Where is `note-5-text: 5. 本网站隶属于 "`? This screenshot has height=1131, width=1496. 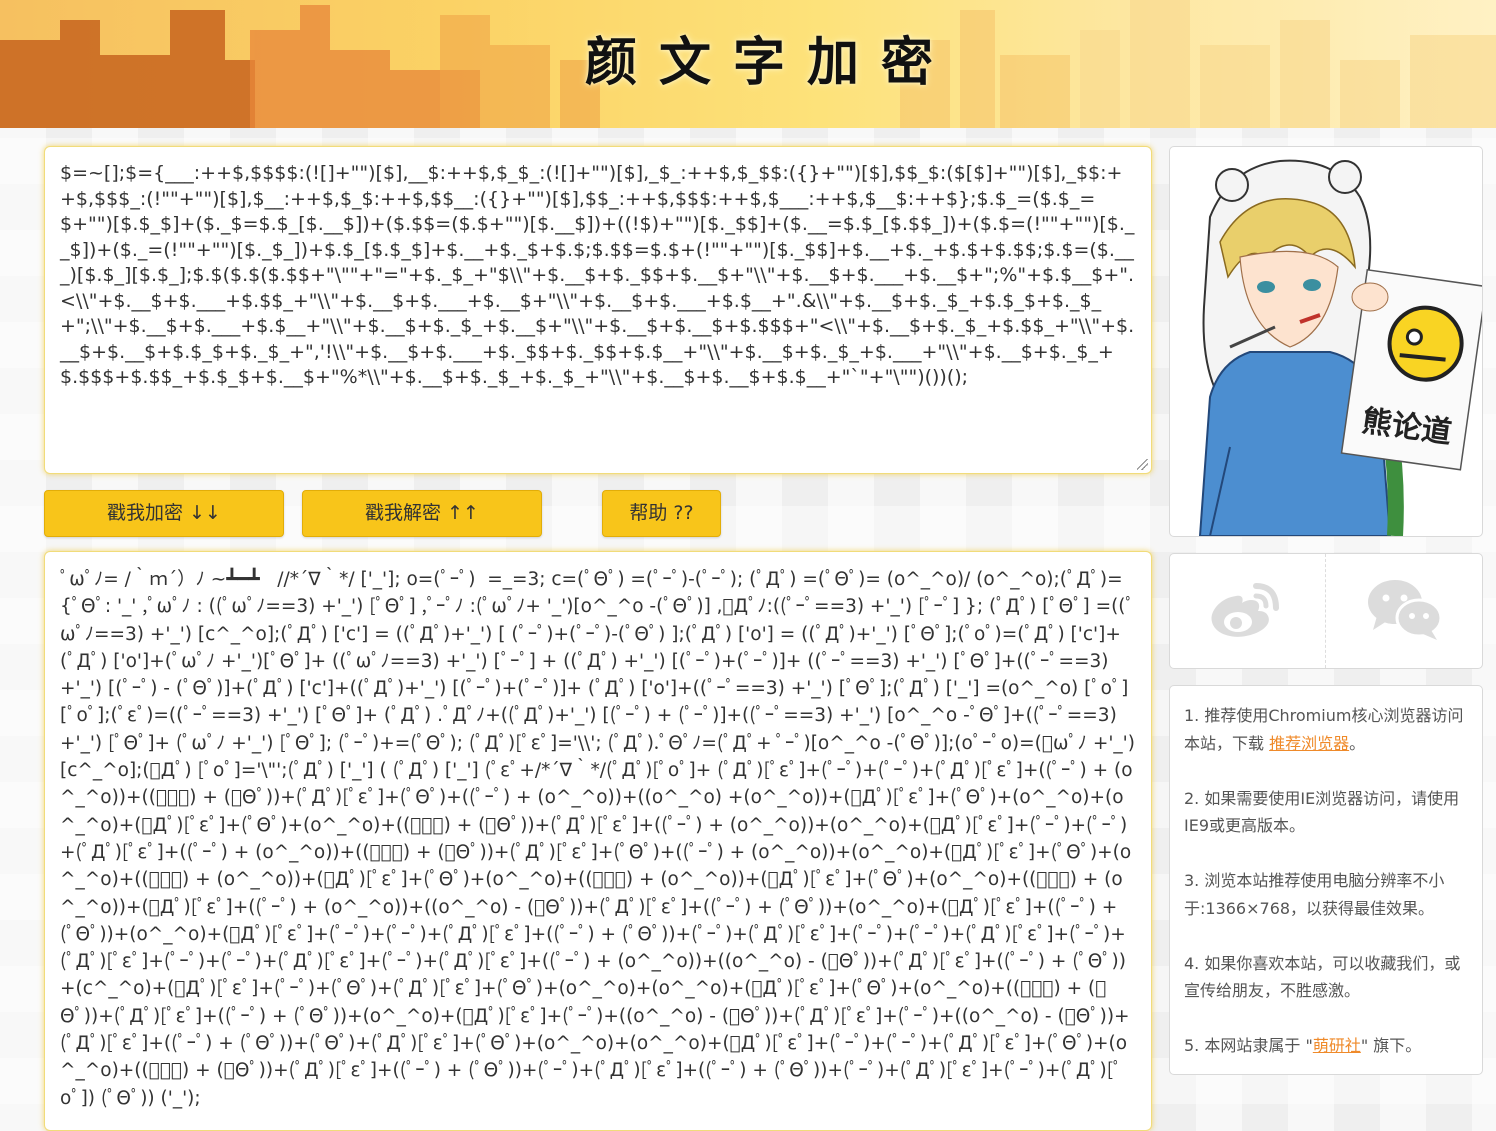 note-5-text: 5. 本网站隶属于 " is located at coordinates (1248, 1045).